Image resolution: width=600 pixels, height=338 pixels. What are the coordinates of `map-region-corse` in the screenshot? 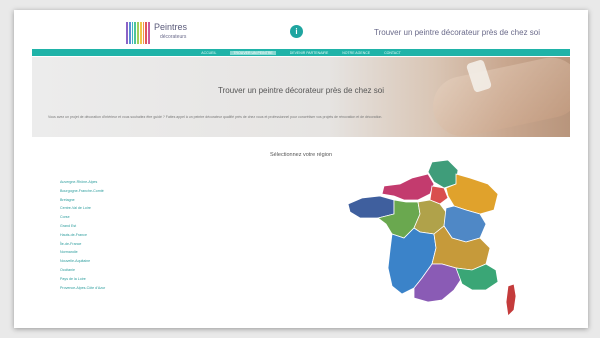 It's located at (511, 300).